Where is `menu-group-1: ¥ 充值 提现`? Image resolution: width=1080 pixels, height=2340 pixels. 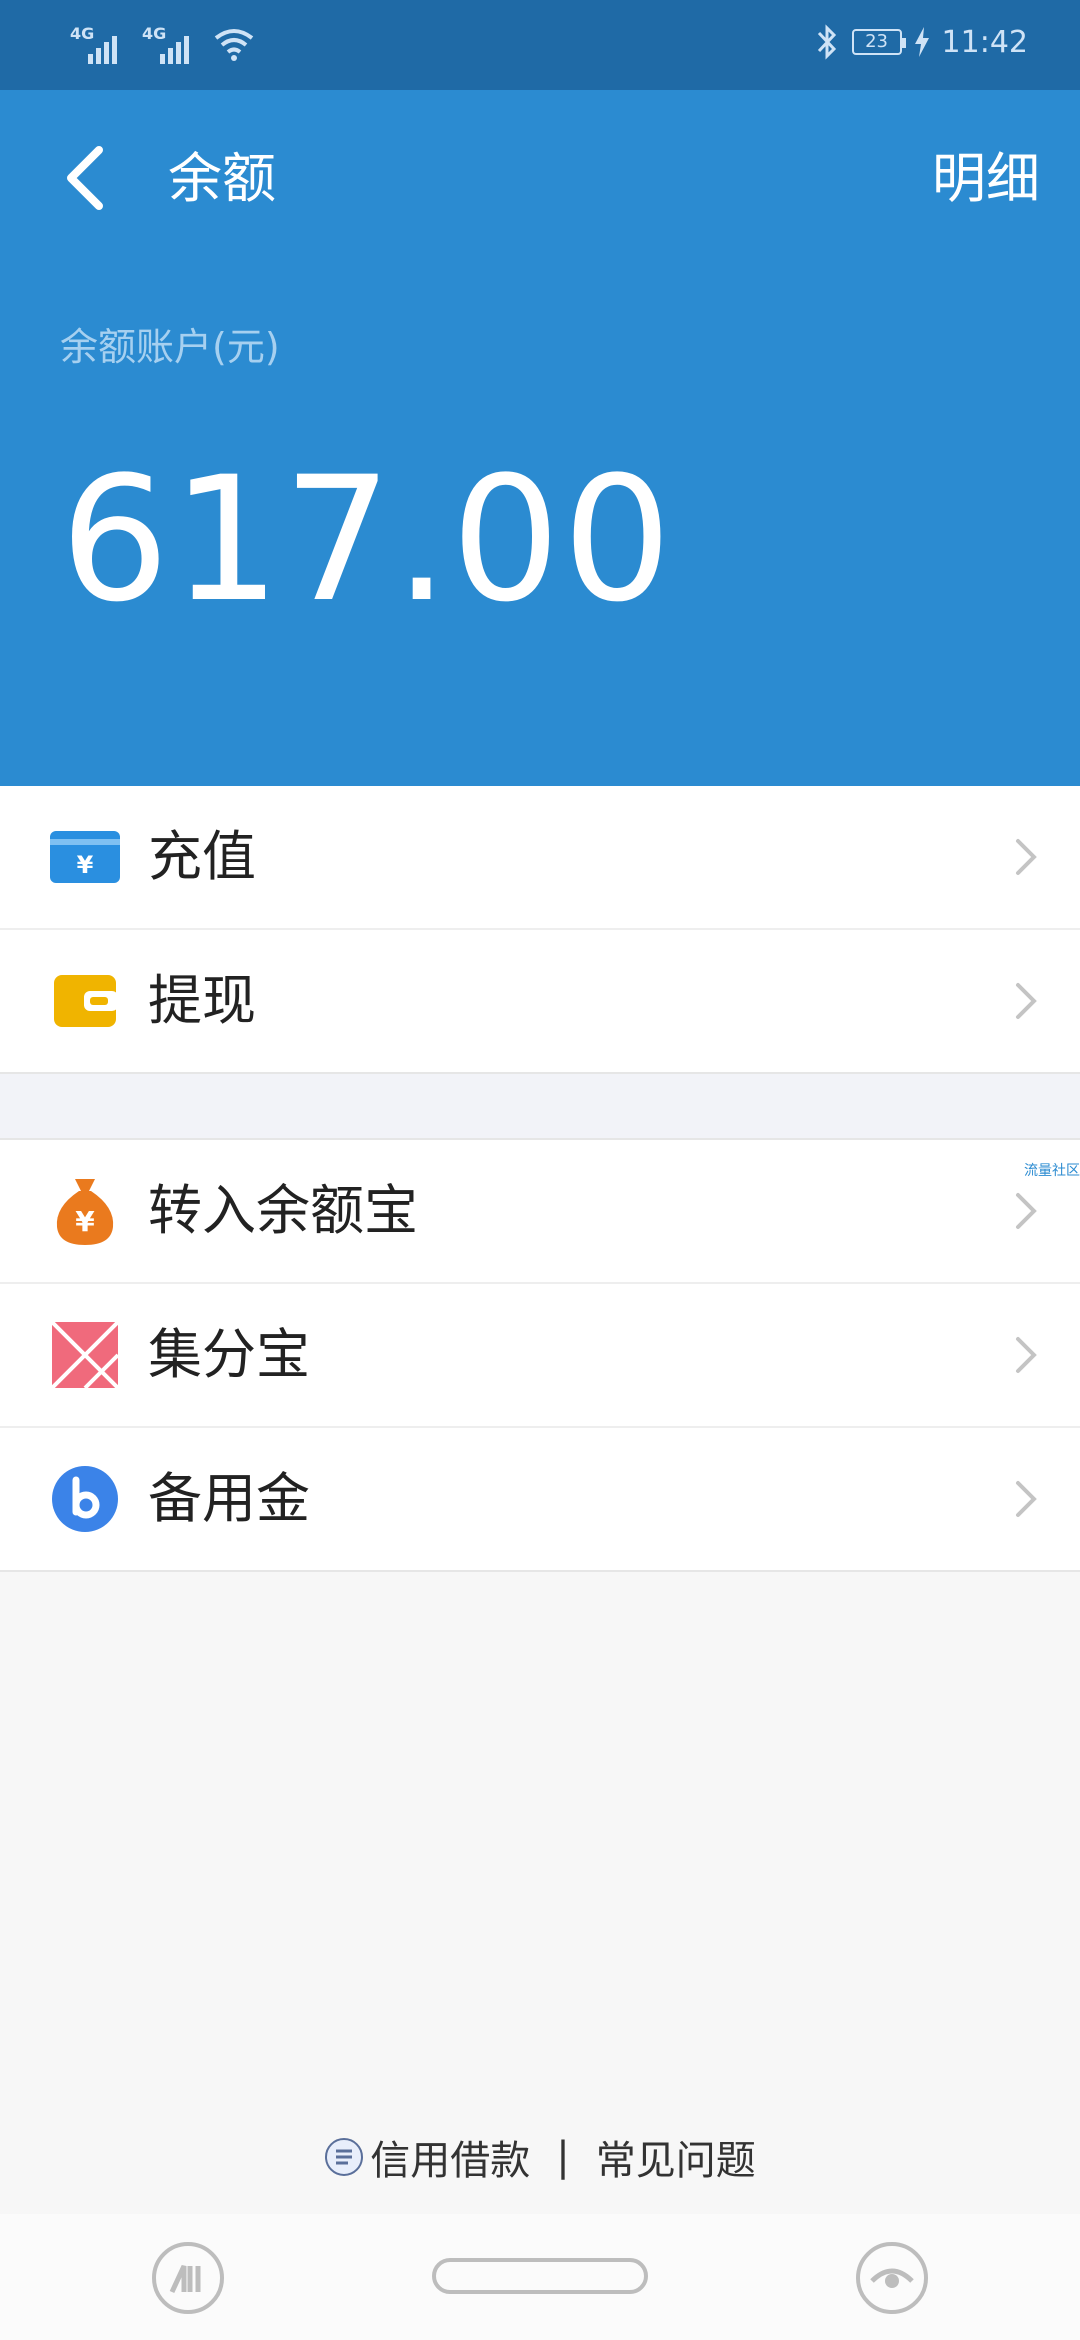
menu-group-1: ¥ 充值 提现 is located at coordinates (540, 930).